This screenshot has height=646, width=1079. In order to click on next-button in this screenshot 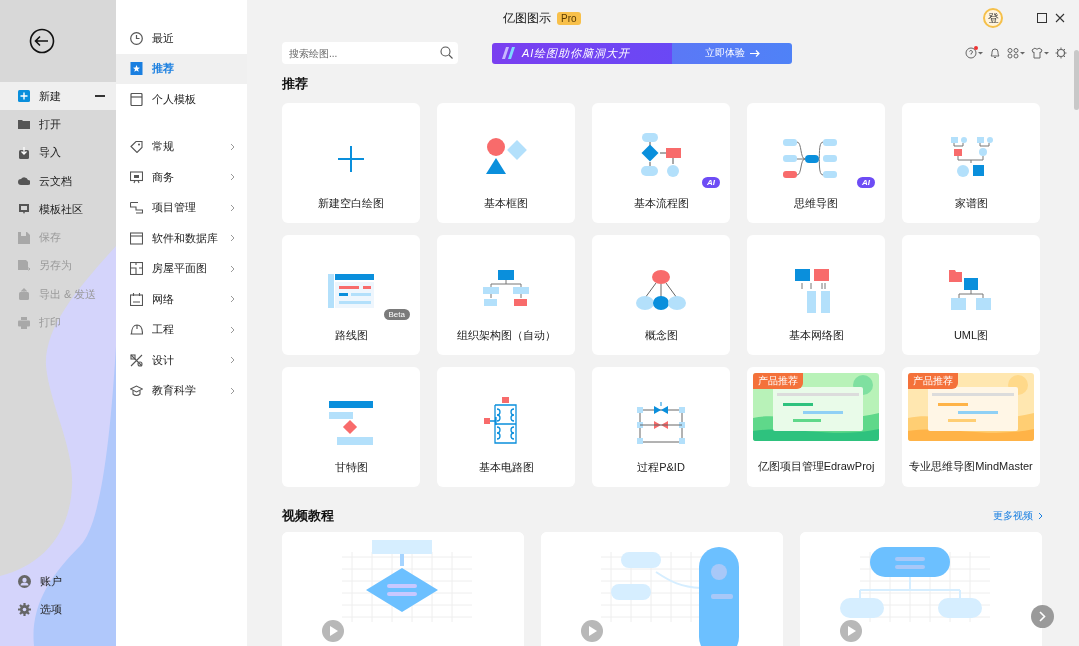, I will do `click(1042, 616)`.